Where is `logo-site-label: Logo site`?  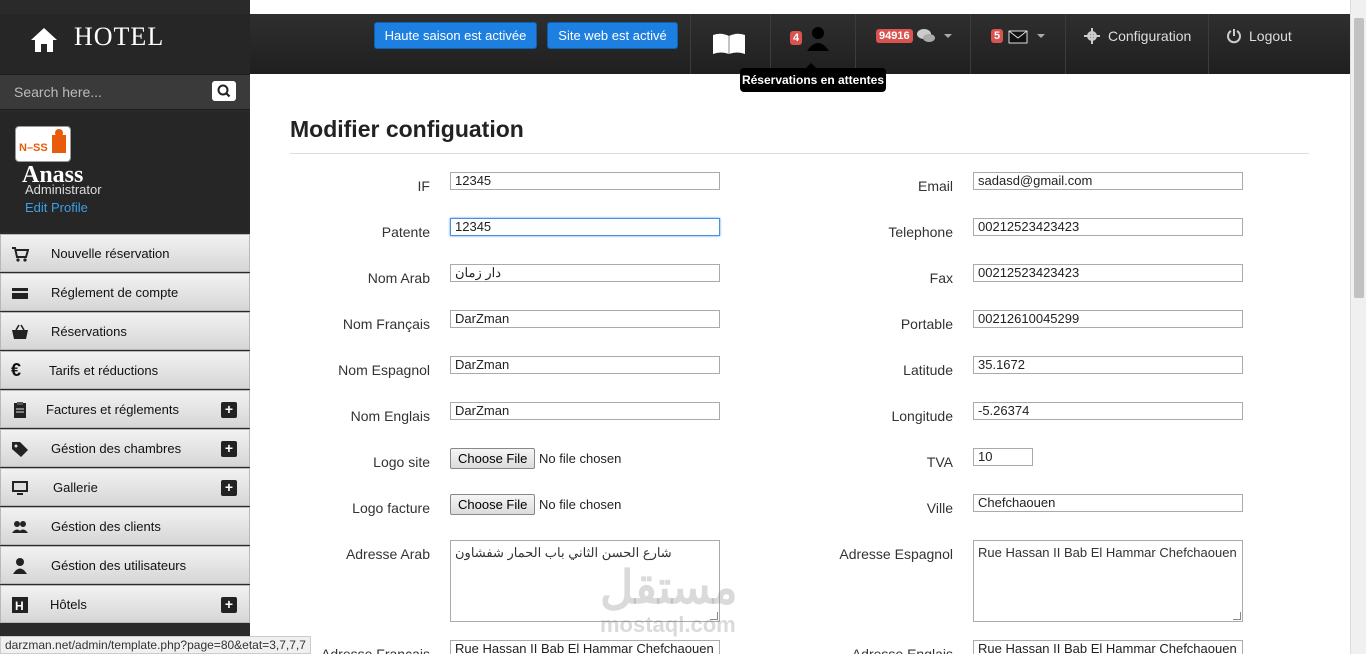 logo-site-label: Logo site is located at coordinates (401, 462).